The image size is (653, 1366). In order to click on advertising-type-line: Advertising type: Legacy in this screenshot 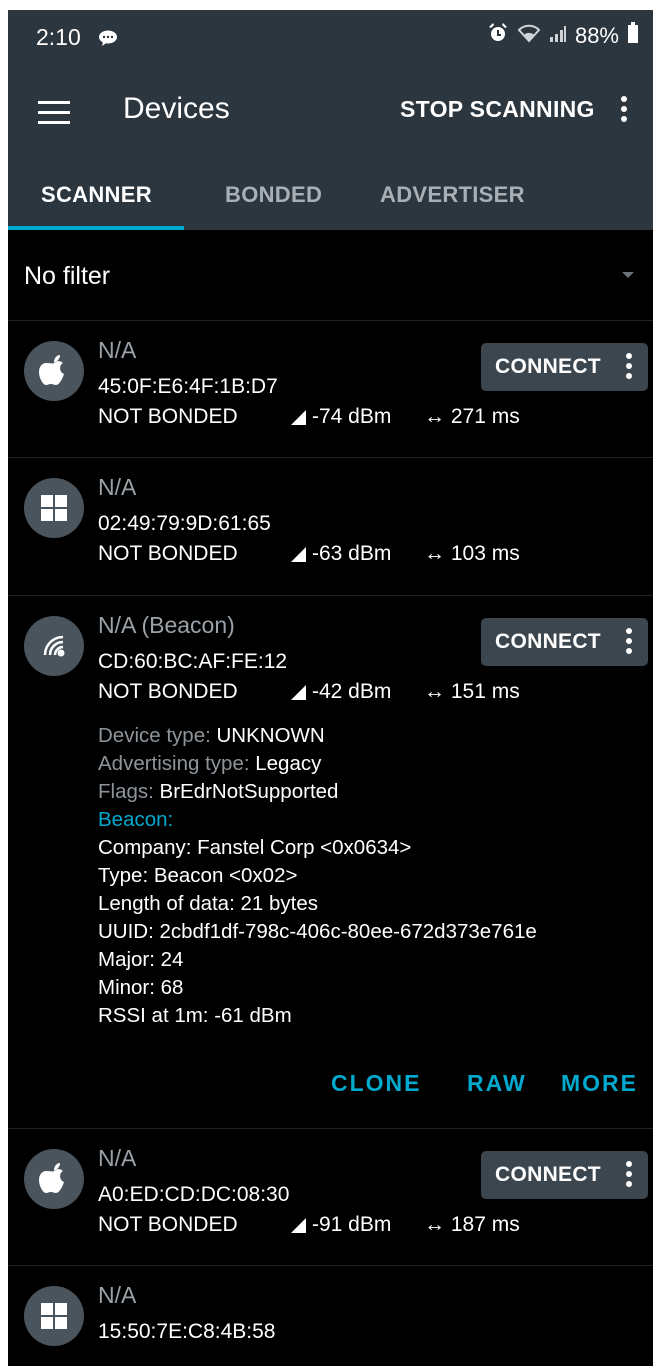, I will do `click(210, 763)`.